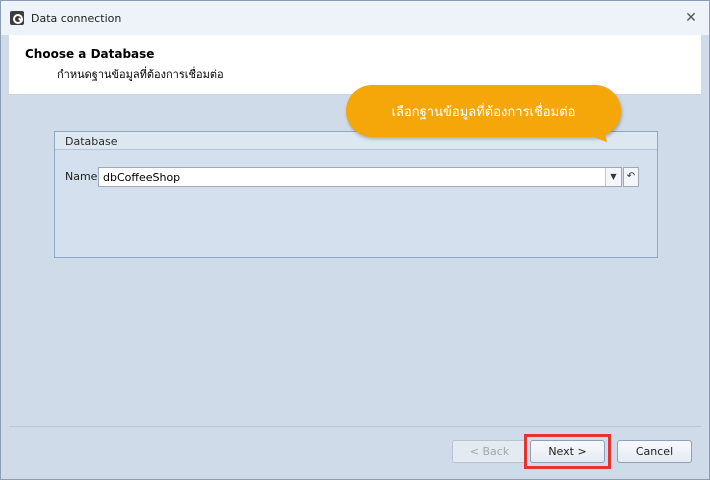 This screenshot has height=480, width=710. What do you see at coordinates (691, 18) in the screenshot?
I see `close-icon: ✕` at bounding box center [691, 18].